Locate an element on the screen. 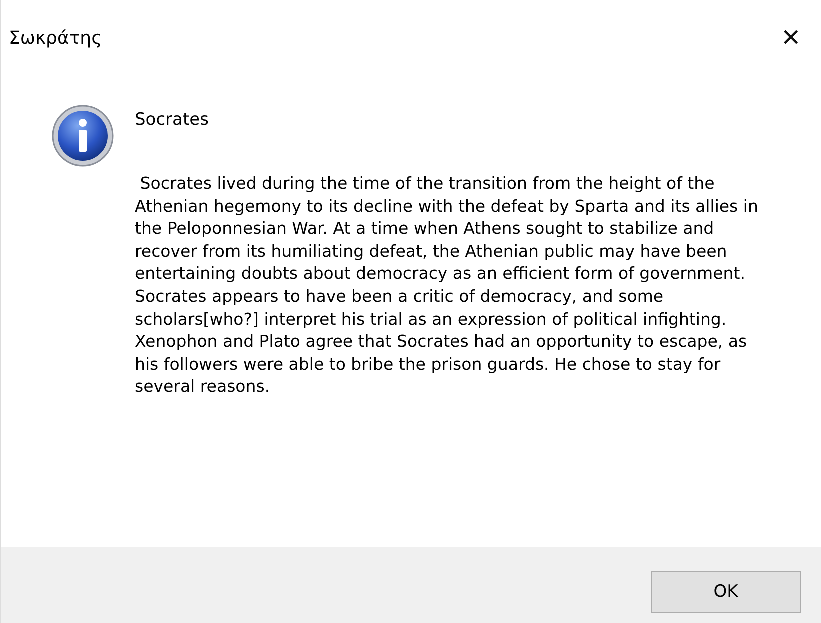 The image size is (821, 623). window-title: Σωκράτης is located at coordinates (55, 38).